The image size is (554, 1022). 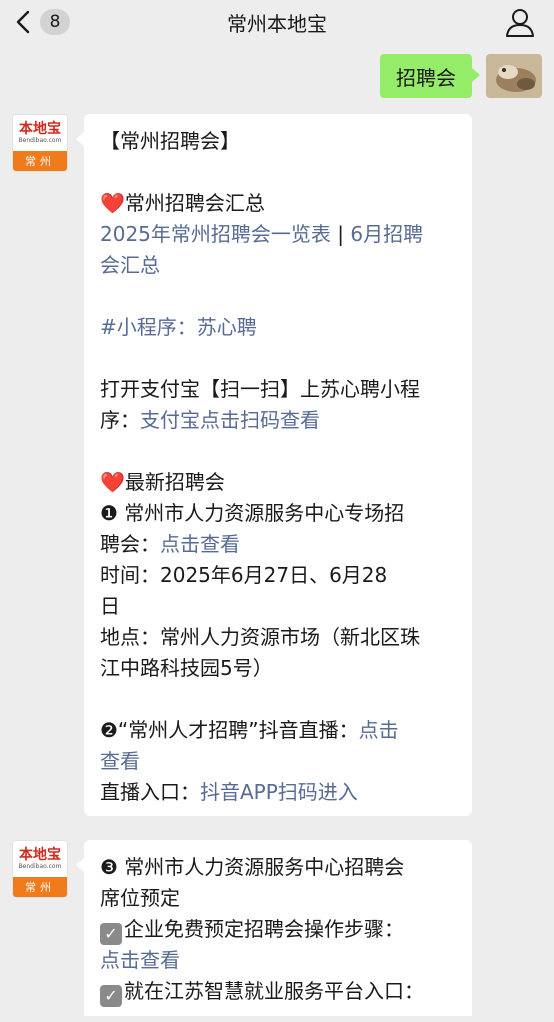 What do you see at coordinates (514, 76) in the screenshot?
I see `user-avatar` at bounding box center [514, 76].